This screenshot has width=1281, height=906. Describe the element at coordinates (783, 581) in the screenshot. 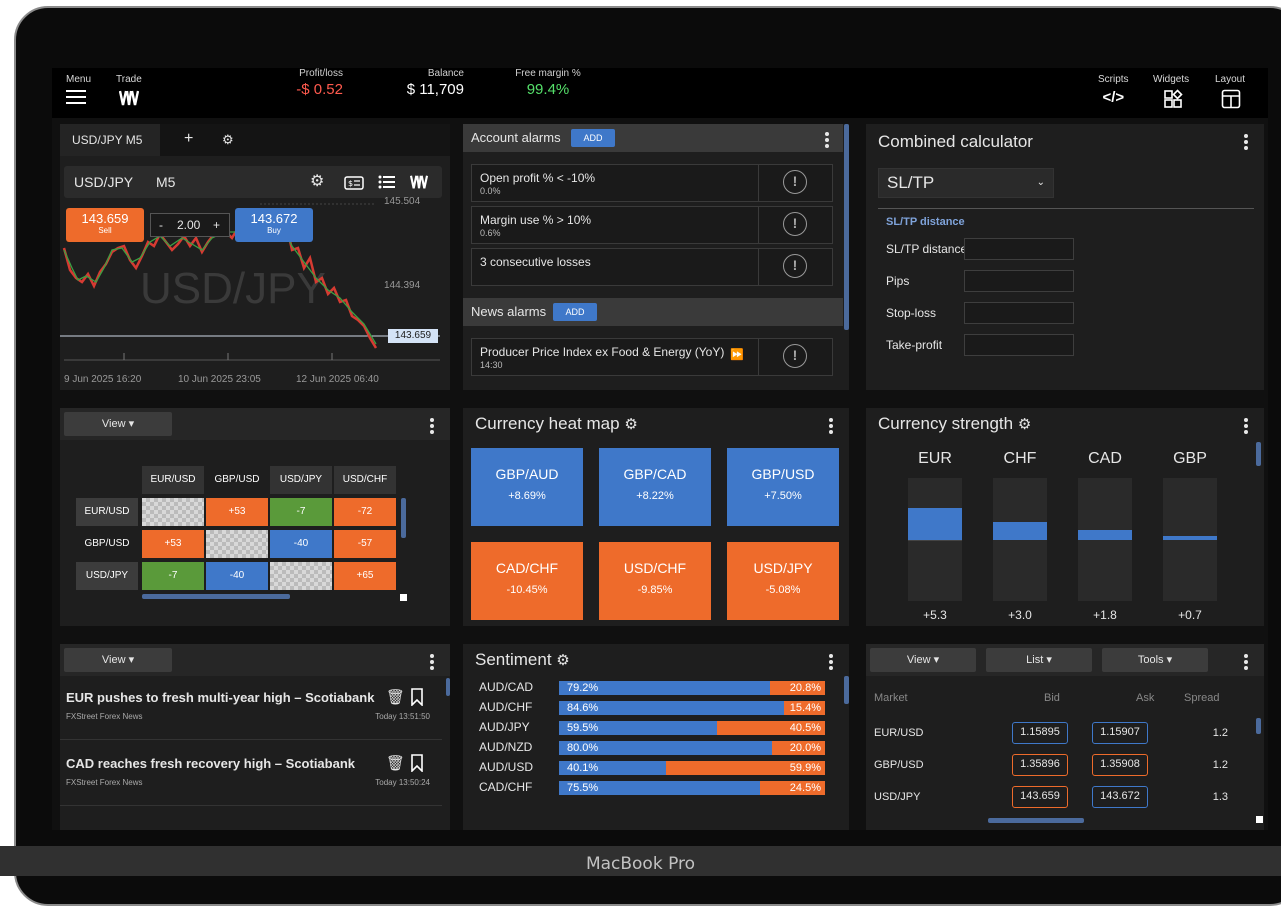

I see `heat-tile: USD/JPY -5.08%` at that location.